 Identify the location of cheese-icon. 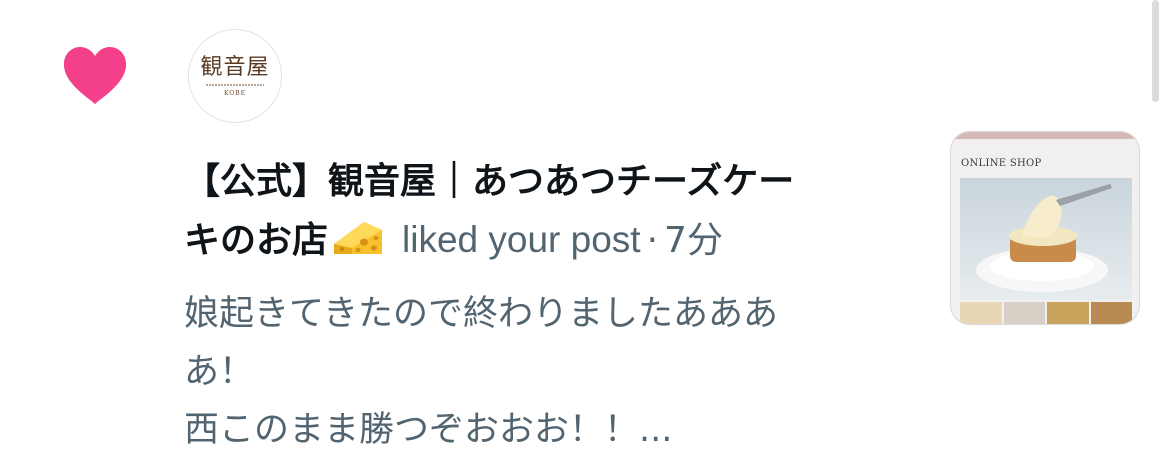
(358, 238).